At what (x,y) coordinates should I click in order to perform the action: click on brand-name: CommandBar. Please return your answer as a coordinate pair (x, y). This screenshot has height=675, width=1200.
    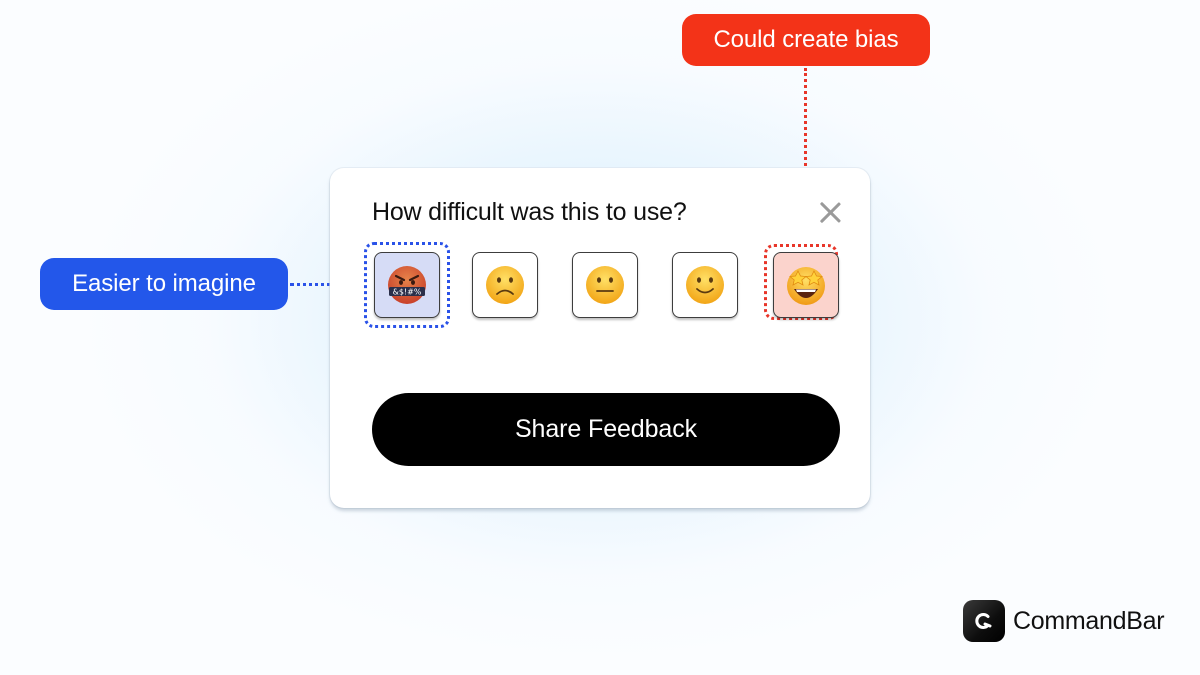
    Looking at the image, I should click on (1089, 620).